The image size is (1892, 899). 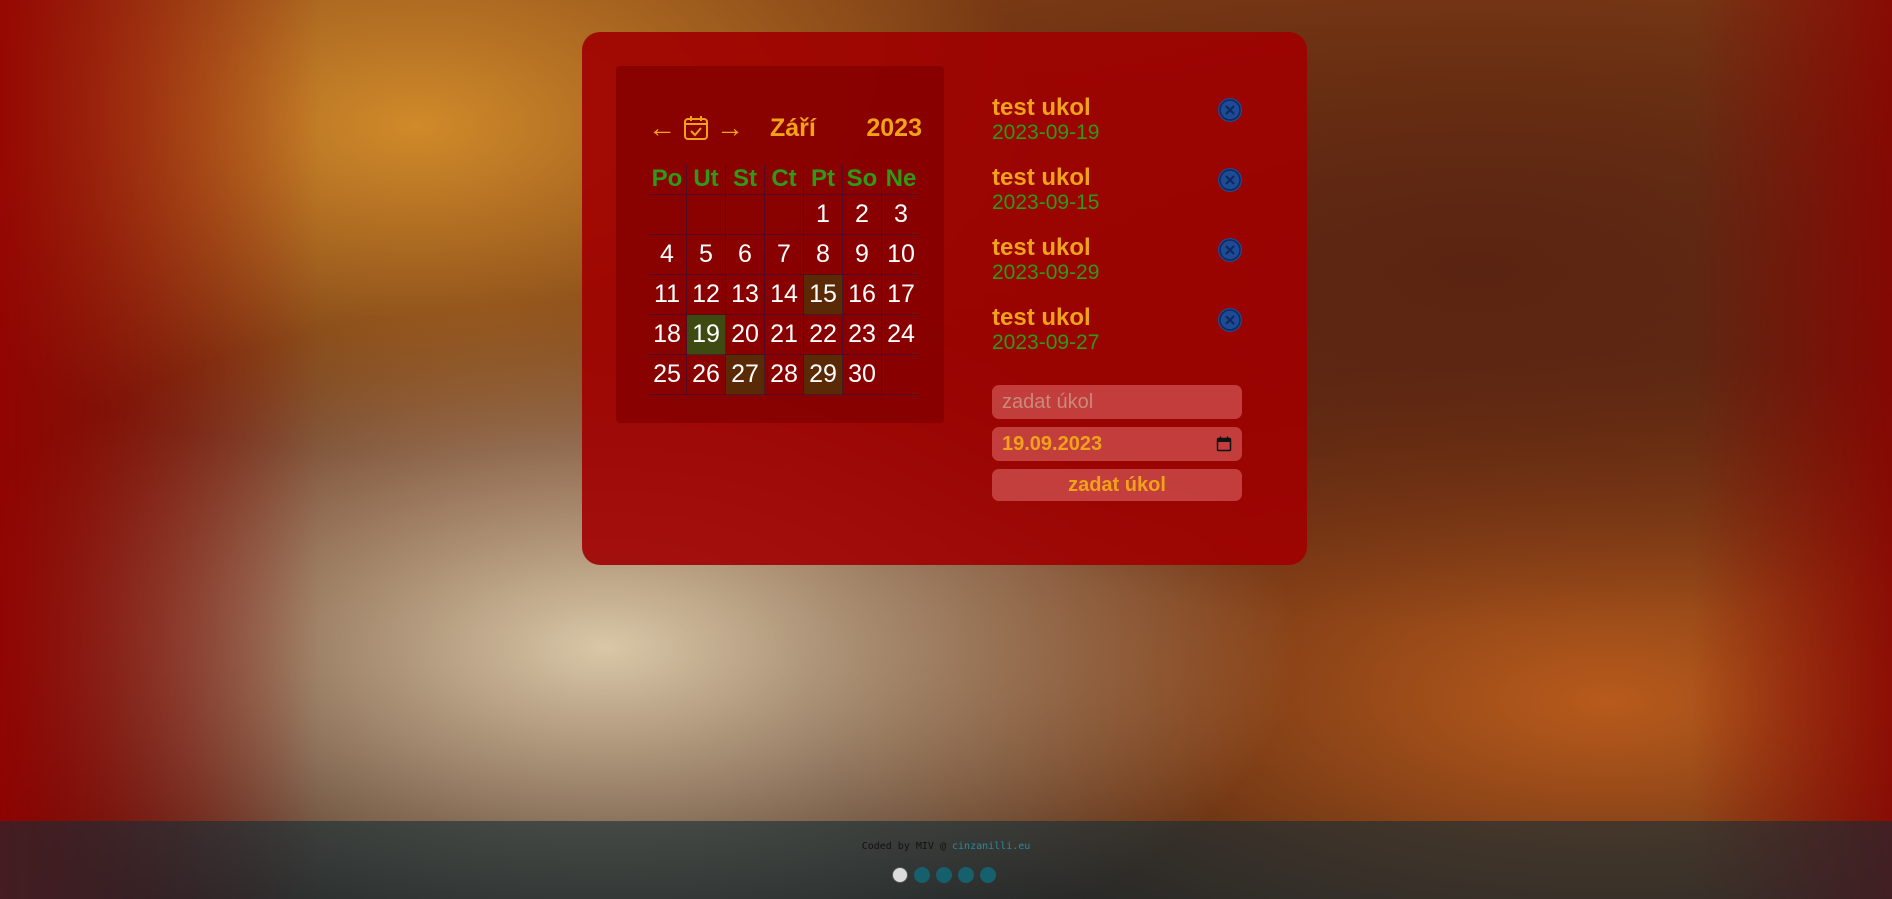 I want to click on calendar-day: 27, so click(x=745, y=374).